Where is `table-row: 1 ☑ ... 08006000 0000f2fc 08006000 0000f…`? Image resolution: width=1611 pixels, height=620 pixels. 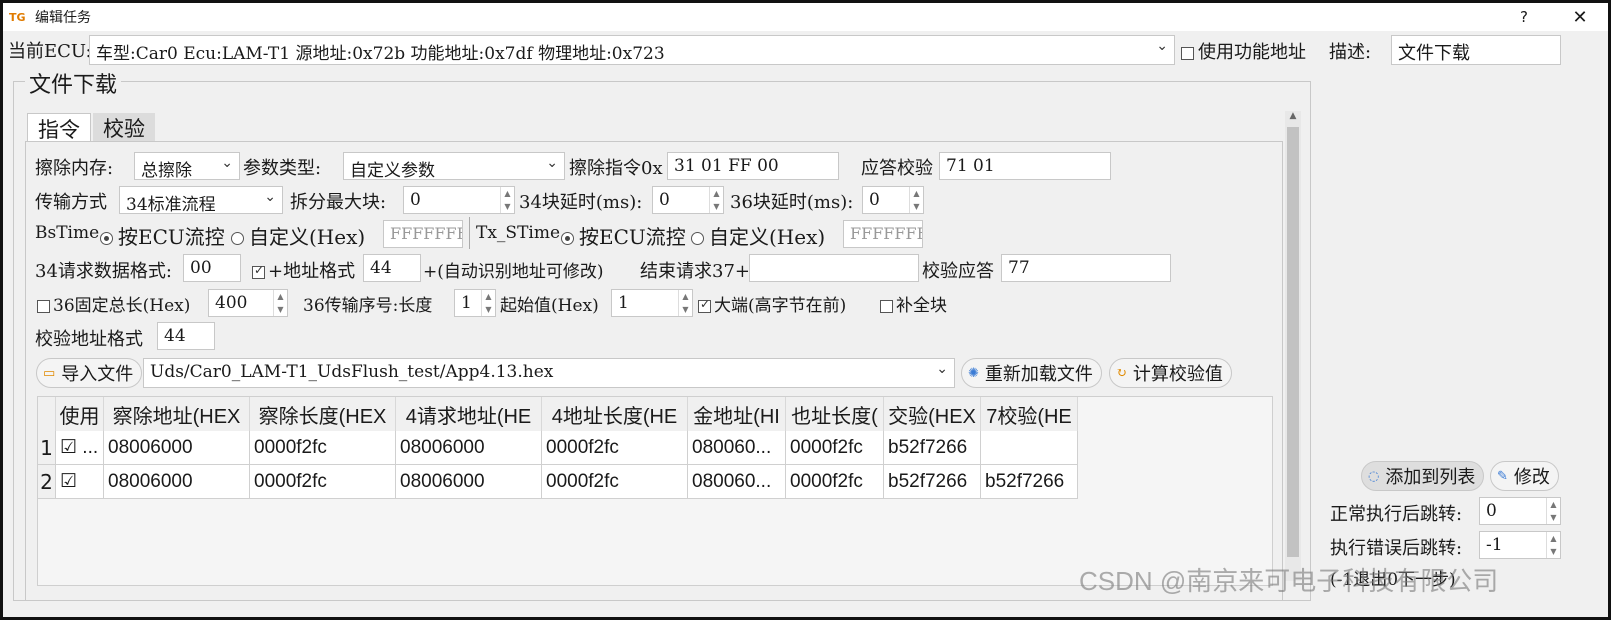
table-row: 1 ☑ ... 08006000 0000f2fc 08006000 0000f… is located at coordinates (558, 448).